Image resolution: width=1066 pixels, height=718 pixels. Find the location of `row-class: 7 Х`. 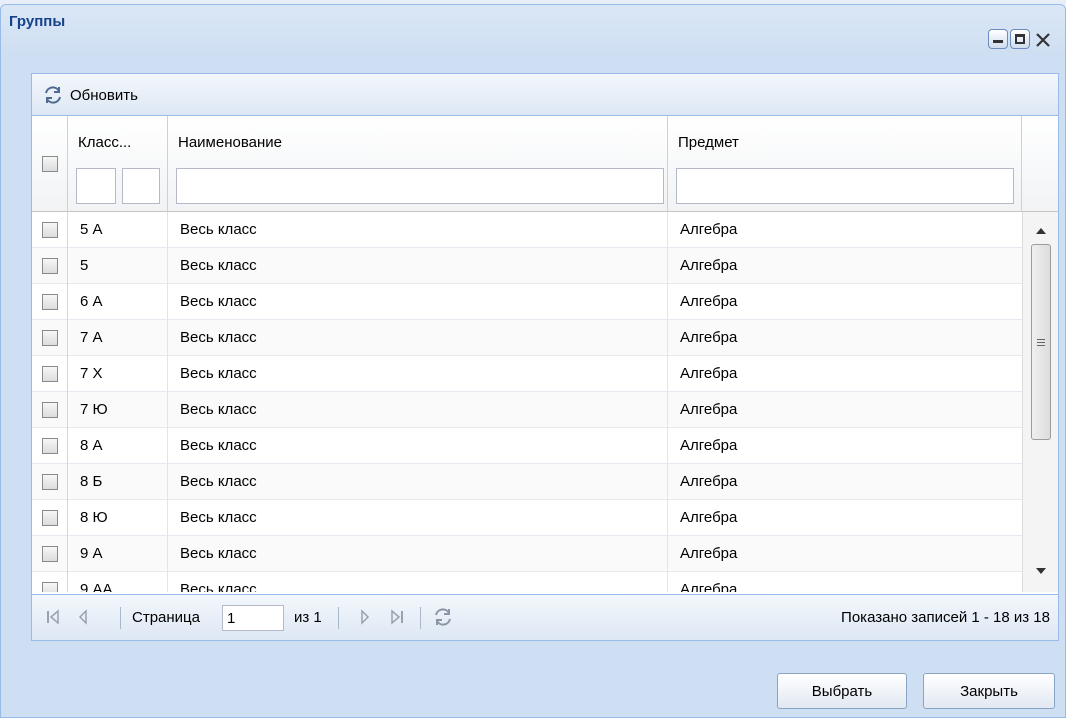

row-class: 7 Х is located at coordinates (118, 374).